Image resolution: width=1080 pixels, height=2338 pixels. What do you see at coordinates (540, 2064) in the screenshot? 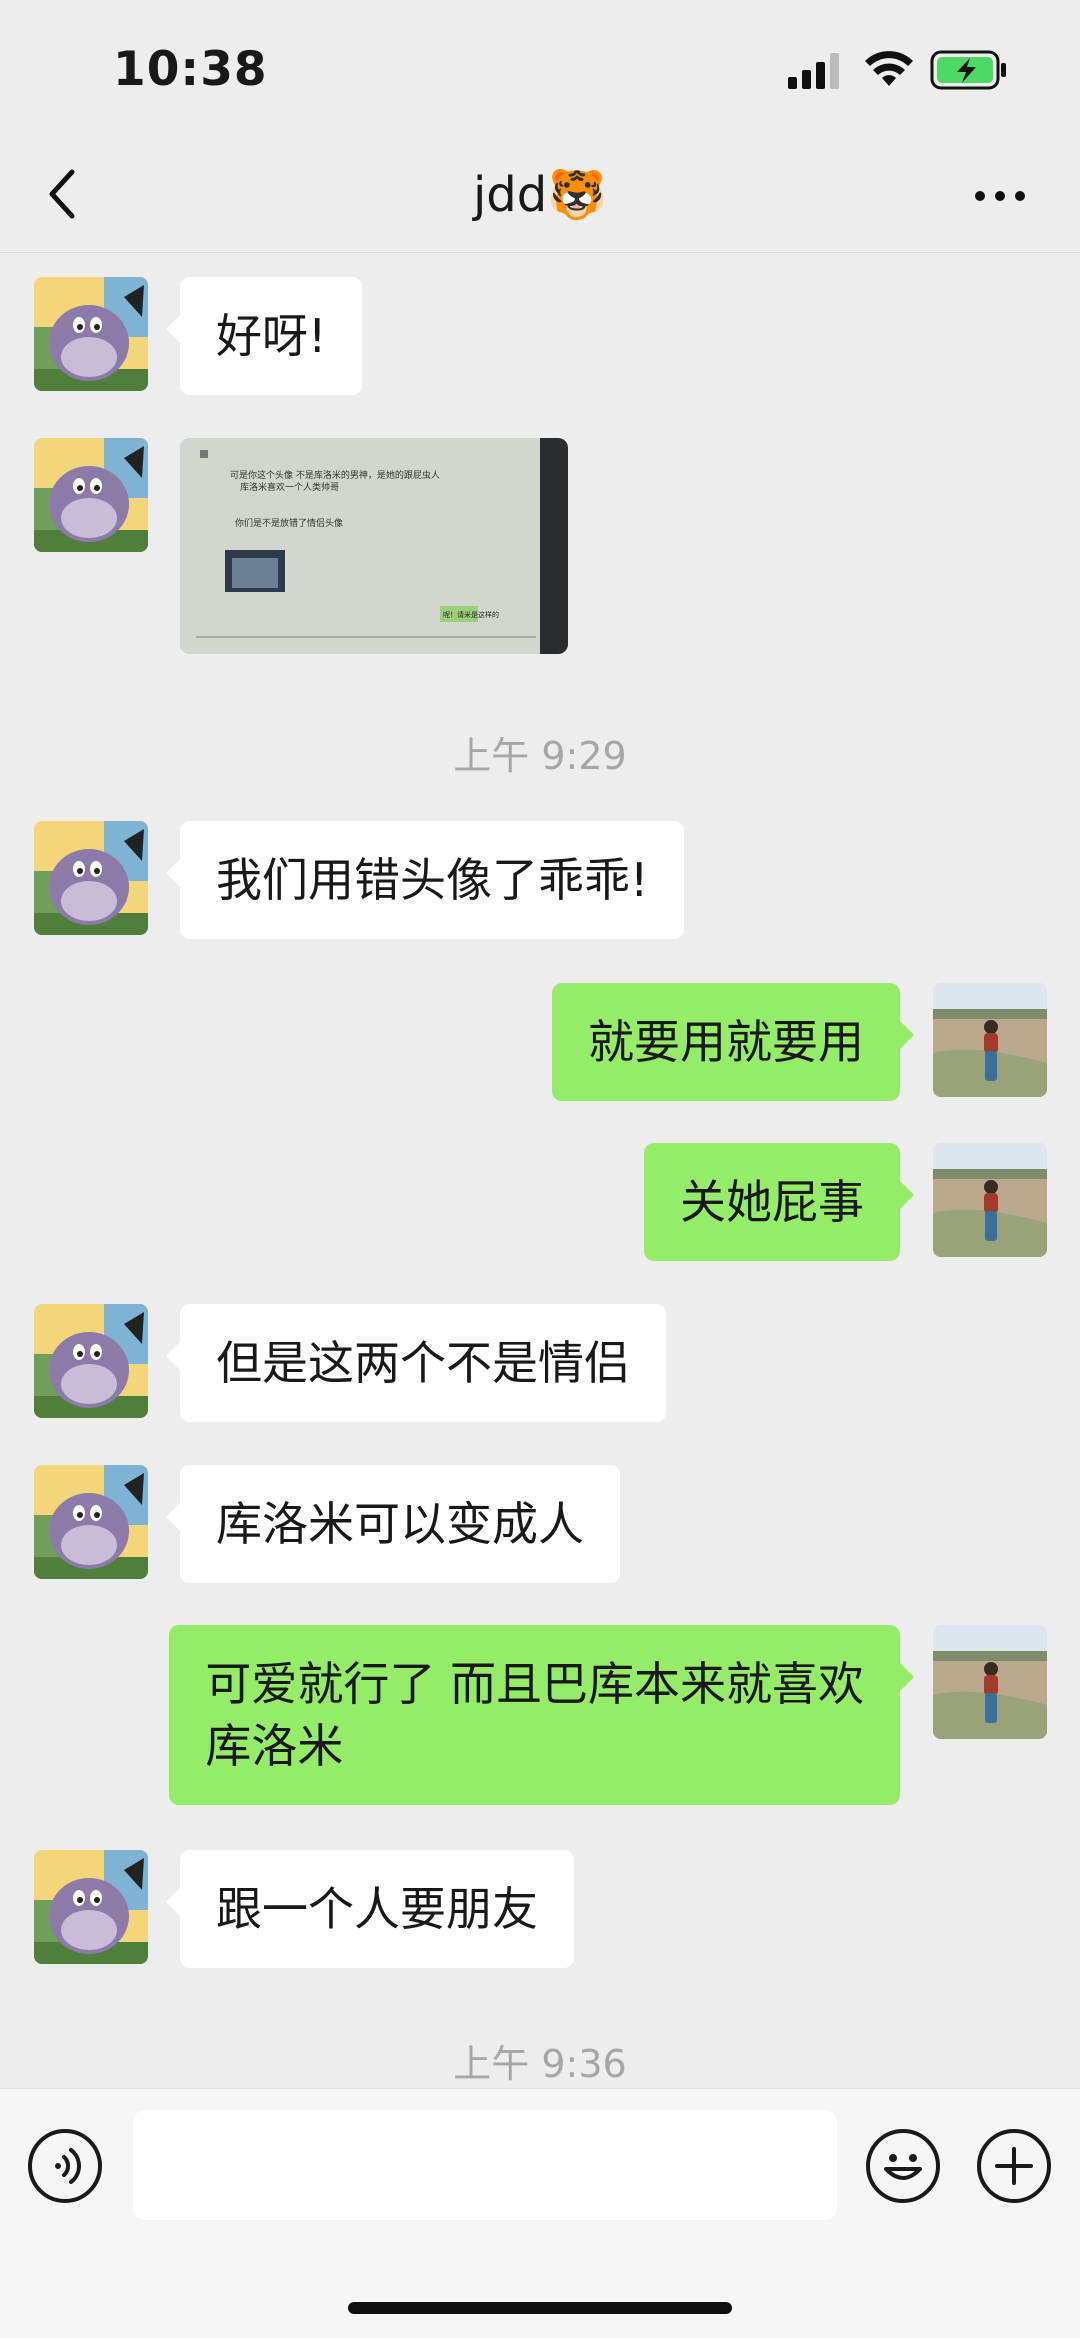
I see `timestamp: 上午 9:36` at bounding box center [540, 2064].